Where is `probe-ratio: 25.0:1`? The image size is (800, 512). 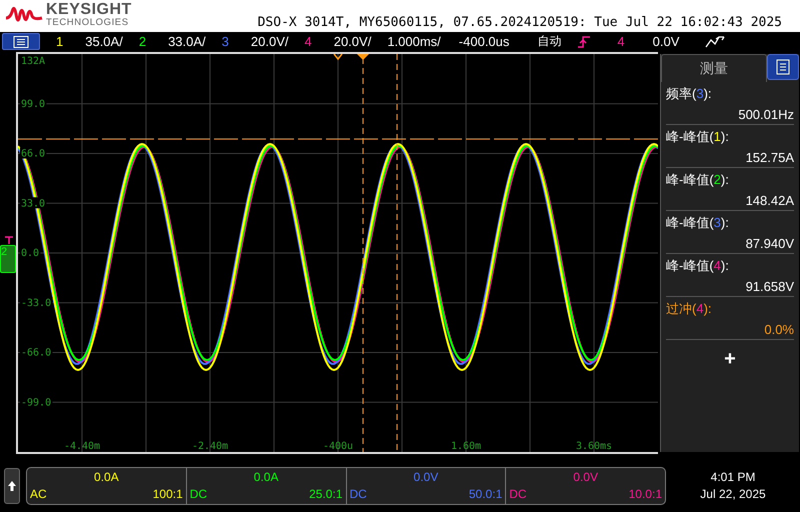 probe-ratio: 25.0:1 is located at coordinates (325, 494).